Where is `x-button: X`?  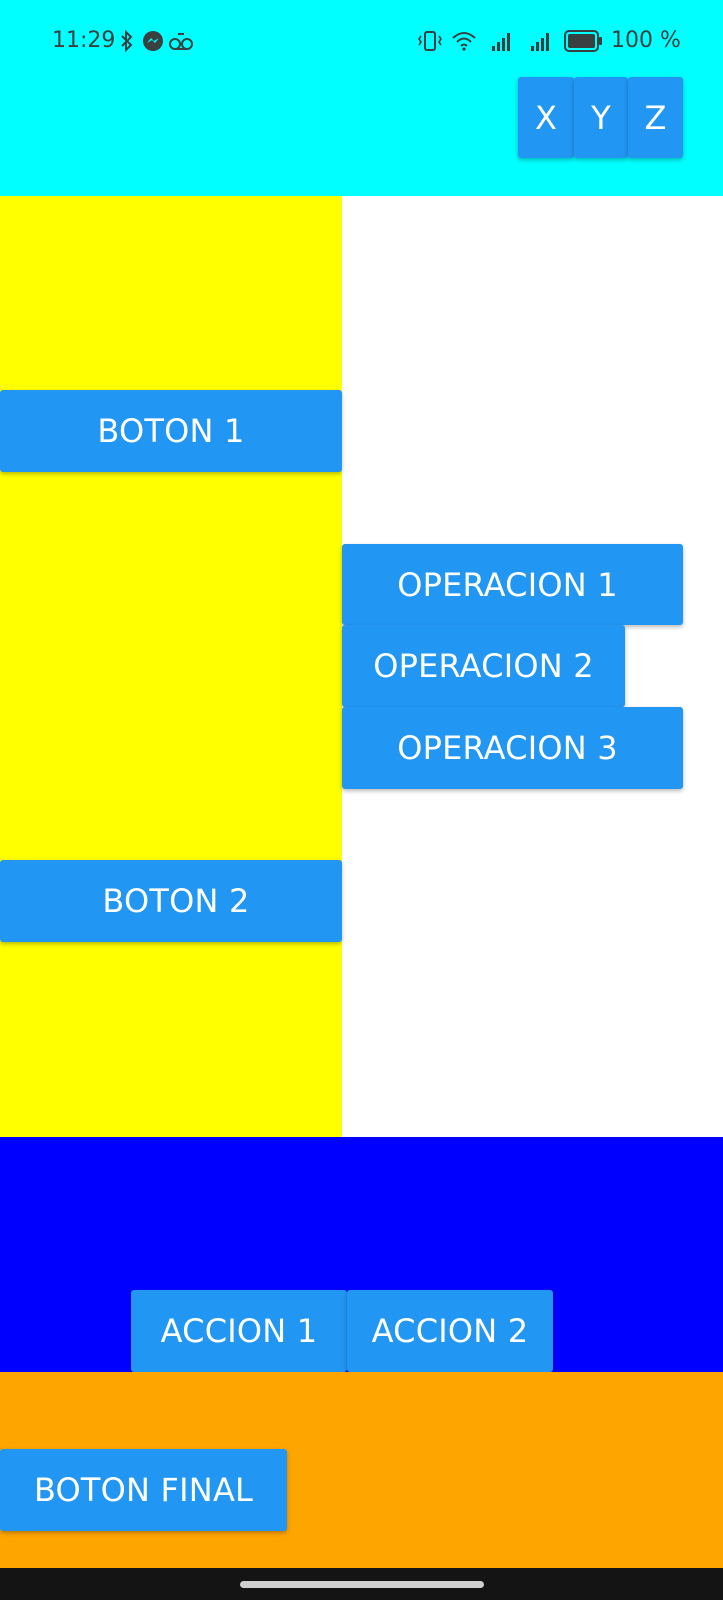
x-button: X is located at coordinates (546, 117).